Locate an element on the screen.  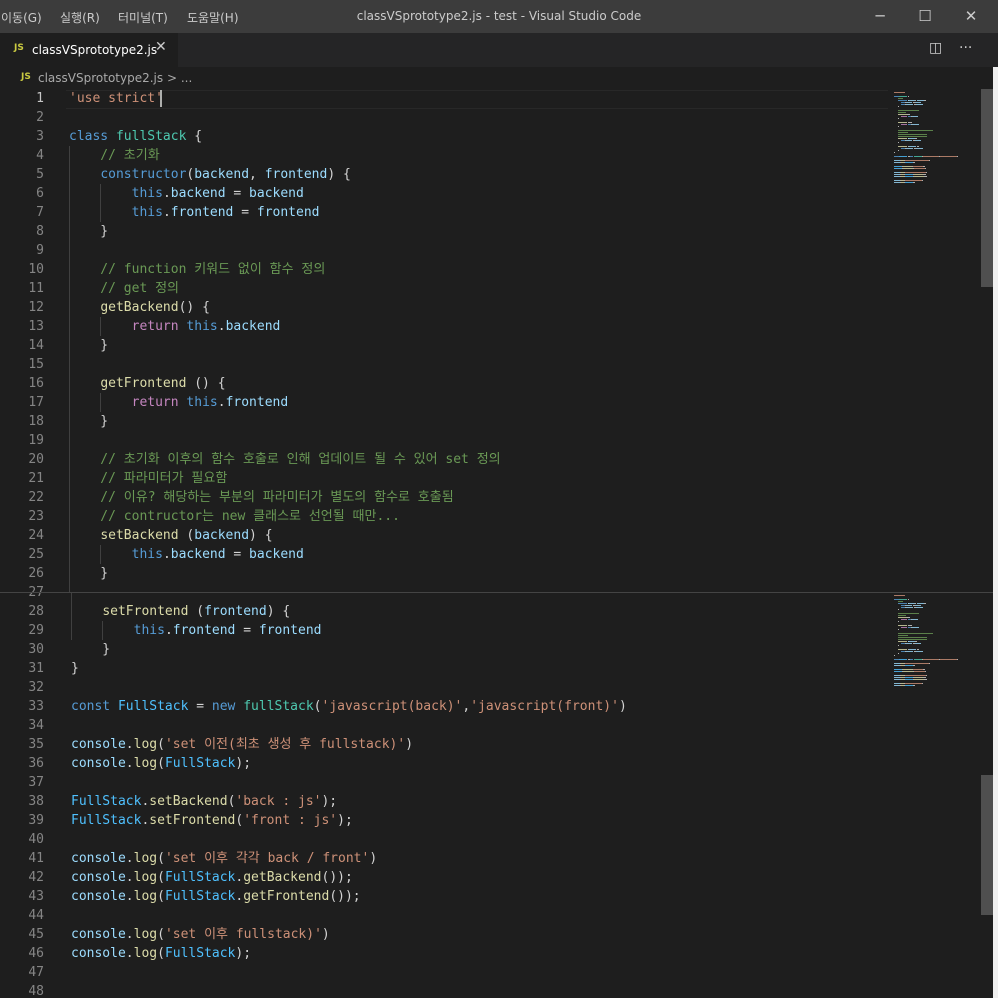
code-line: 32 is located at coordinates (445, 687).